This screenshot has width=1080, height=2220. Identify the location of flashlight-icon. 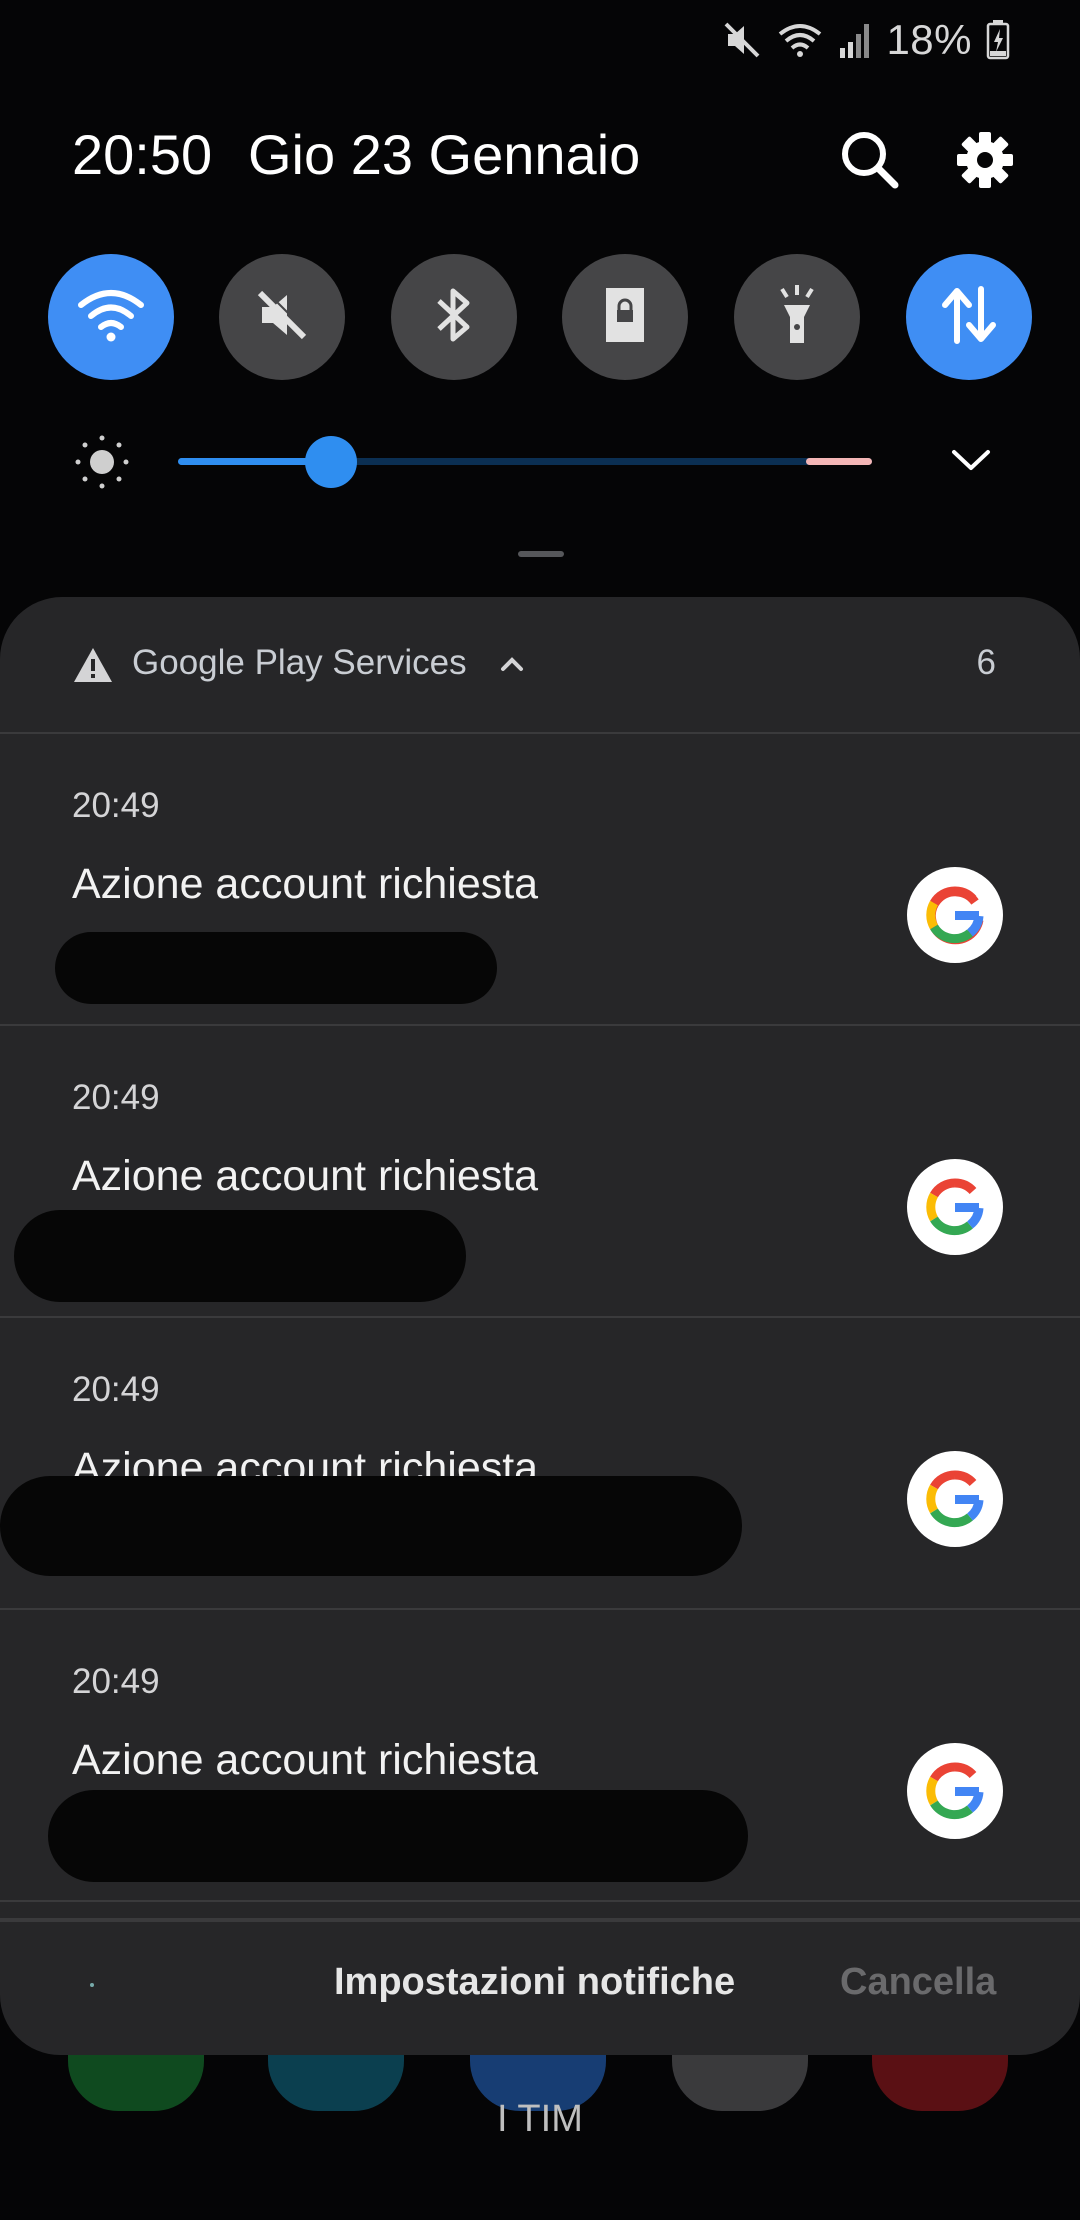
(797, 317).